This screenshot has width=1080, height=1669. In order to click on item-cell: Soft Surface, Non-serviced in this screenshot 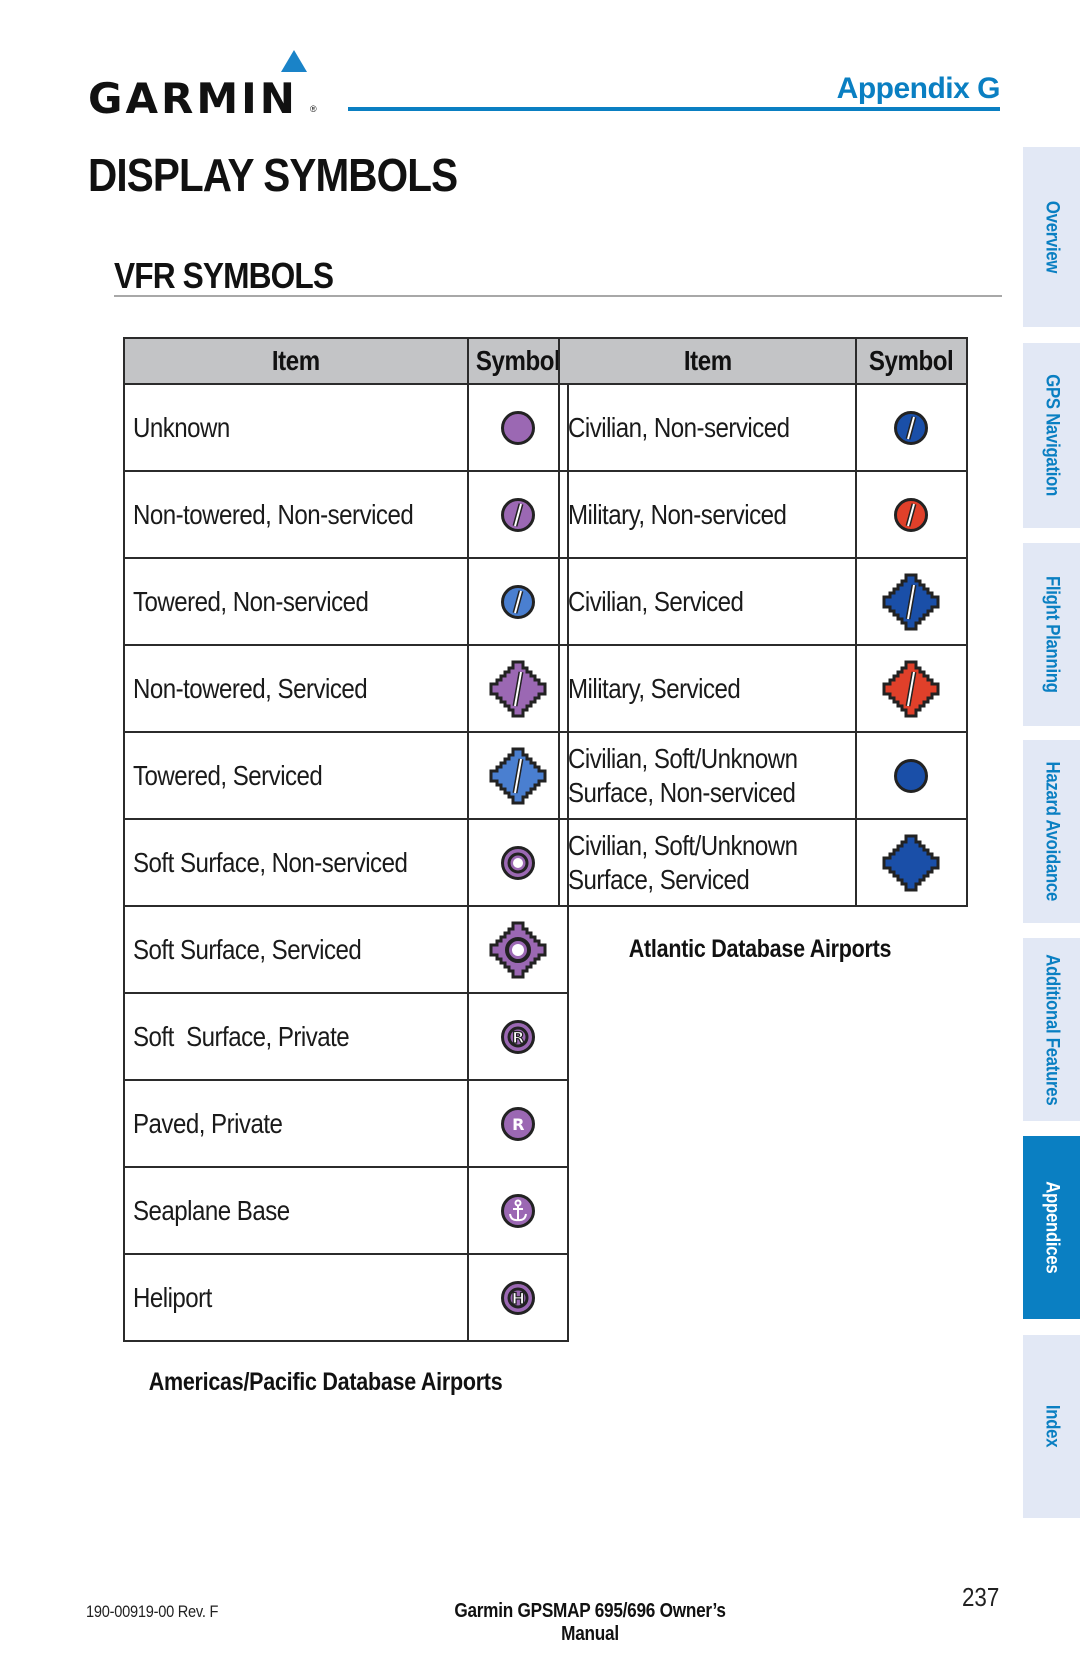, I will do `click(296, 862)`.